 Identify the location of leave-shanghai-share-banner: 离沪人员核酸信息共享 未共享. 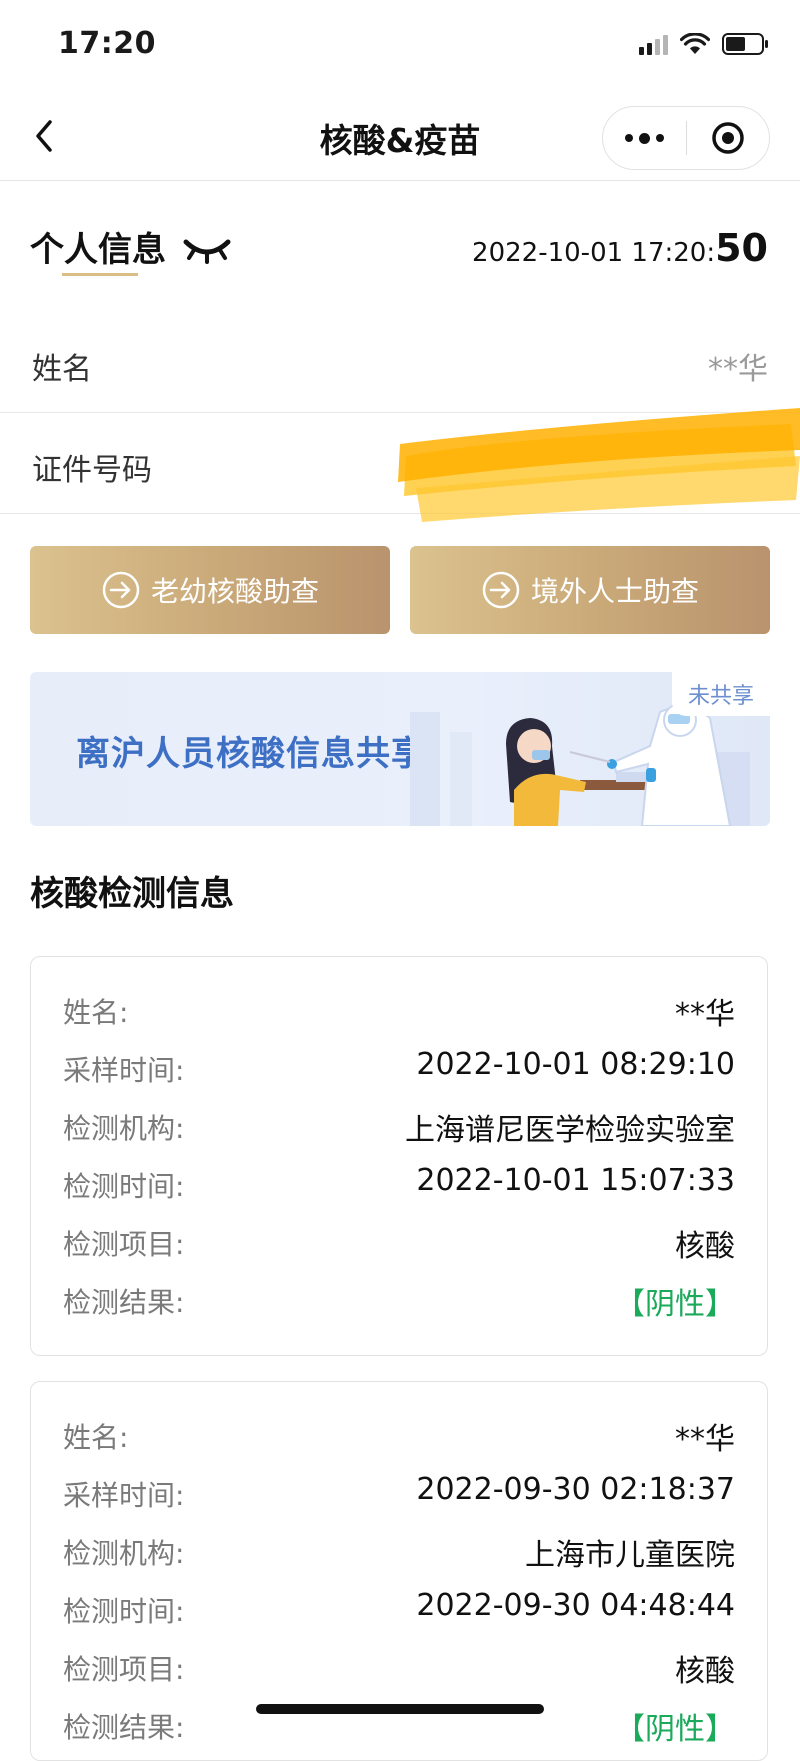
(400, 749).